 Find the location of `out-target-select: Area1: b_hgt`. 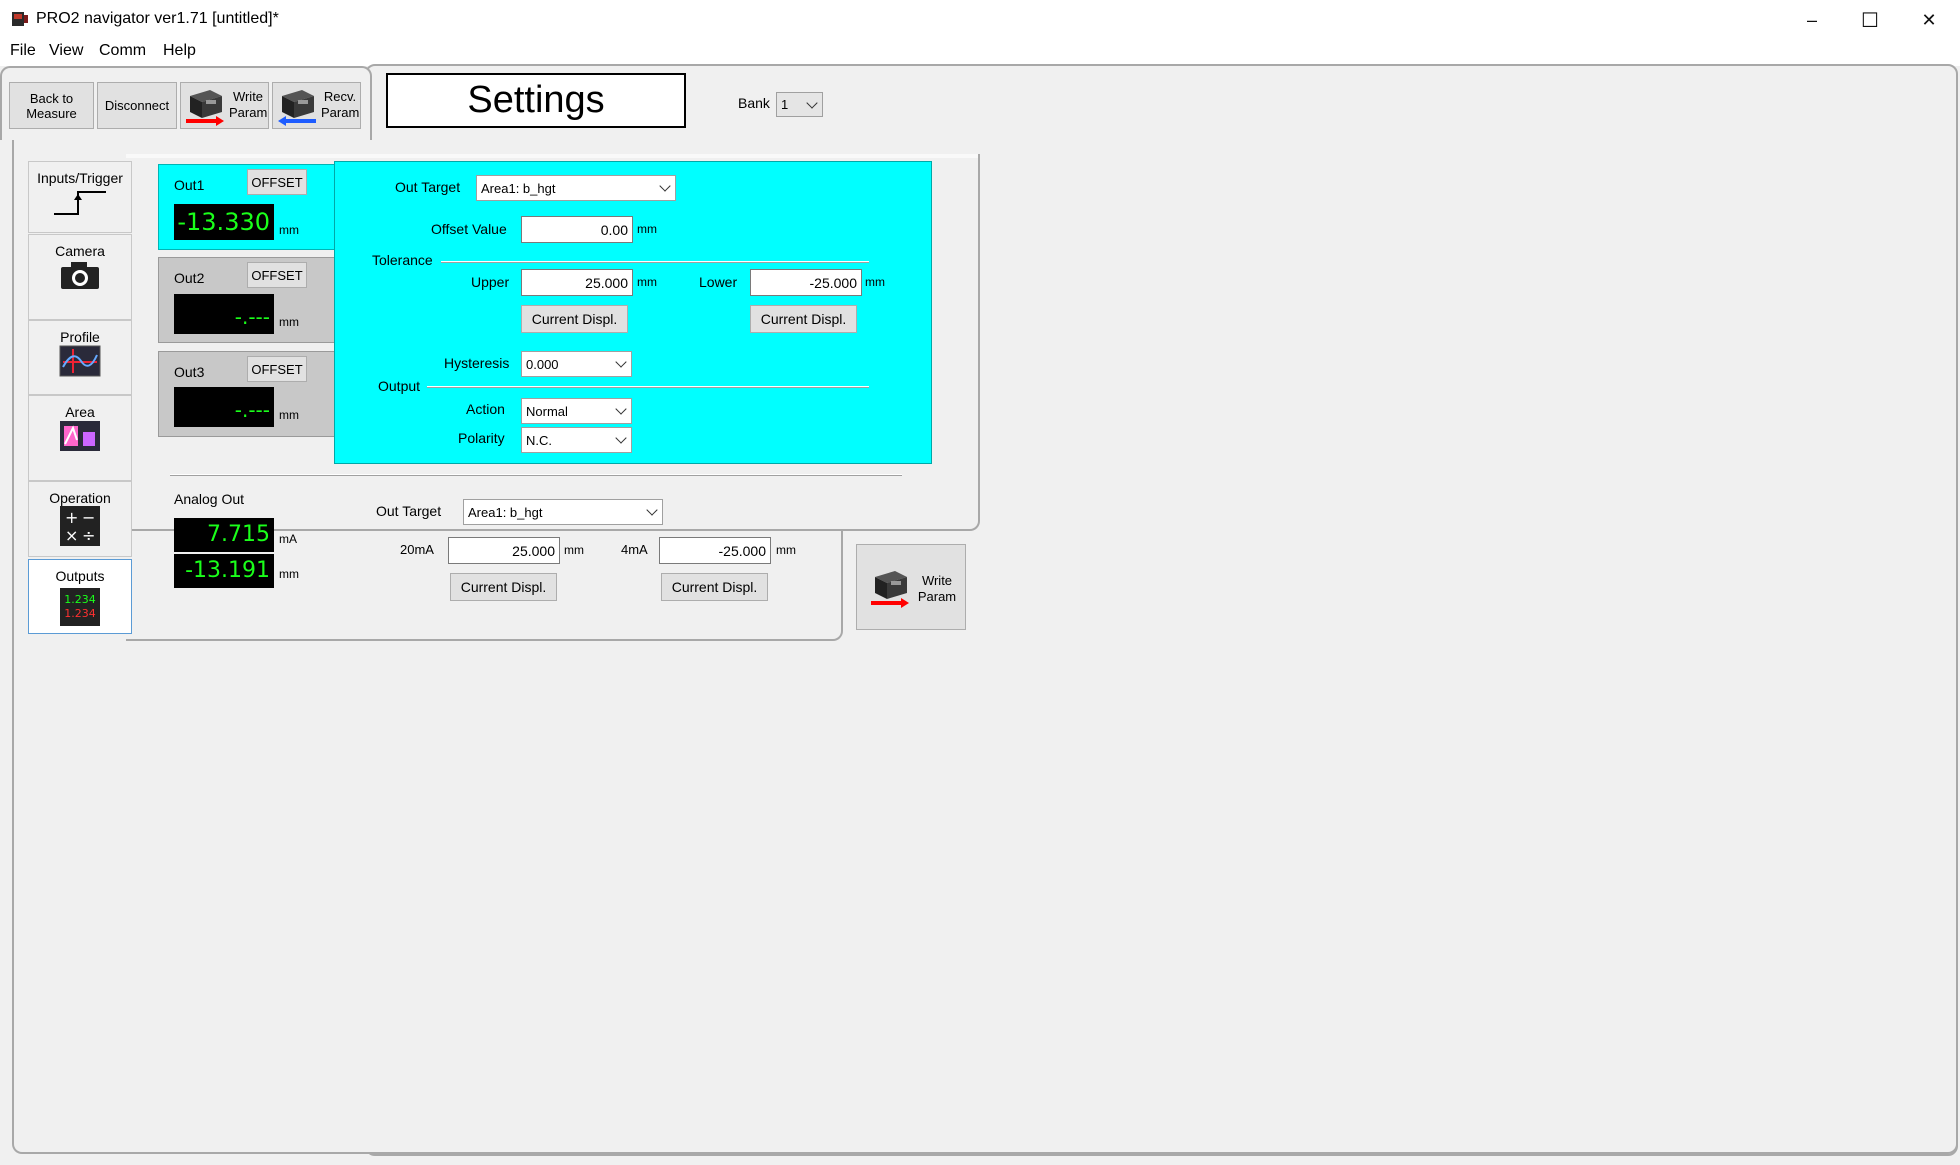

out-target-select: Area1: b_hgt is located at coordinates (576, 188).